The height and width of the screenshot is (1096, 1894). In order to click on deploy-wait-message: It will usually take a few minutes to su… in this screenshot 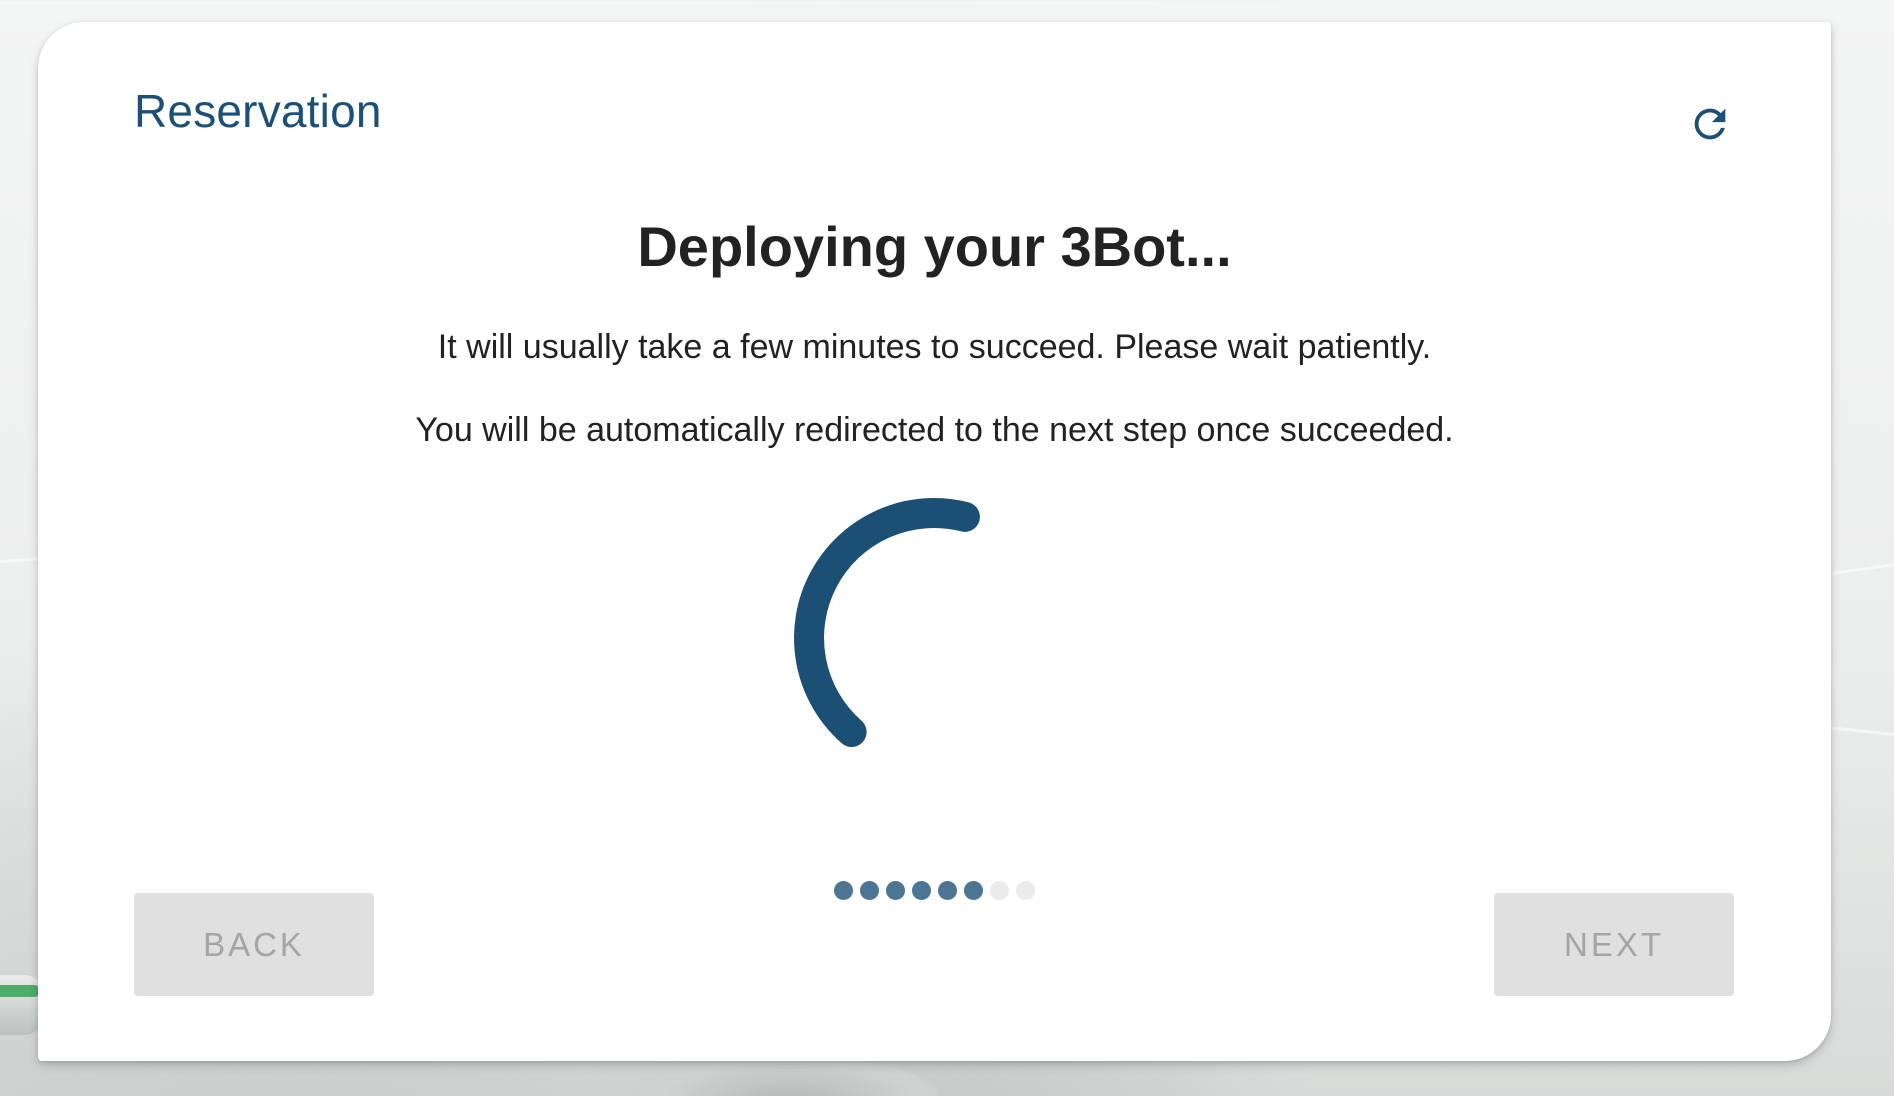, I will do `click(934, 347)`.